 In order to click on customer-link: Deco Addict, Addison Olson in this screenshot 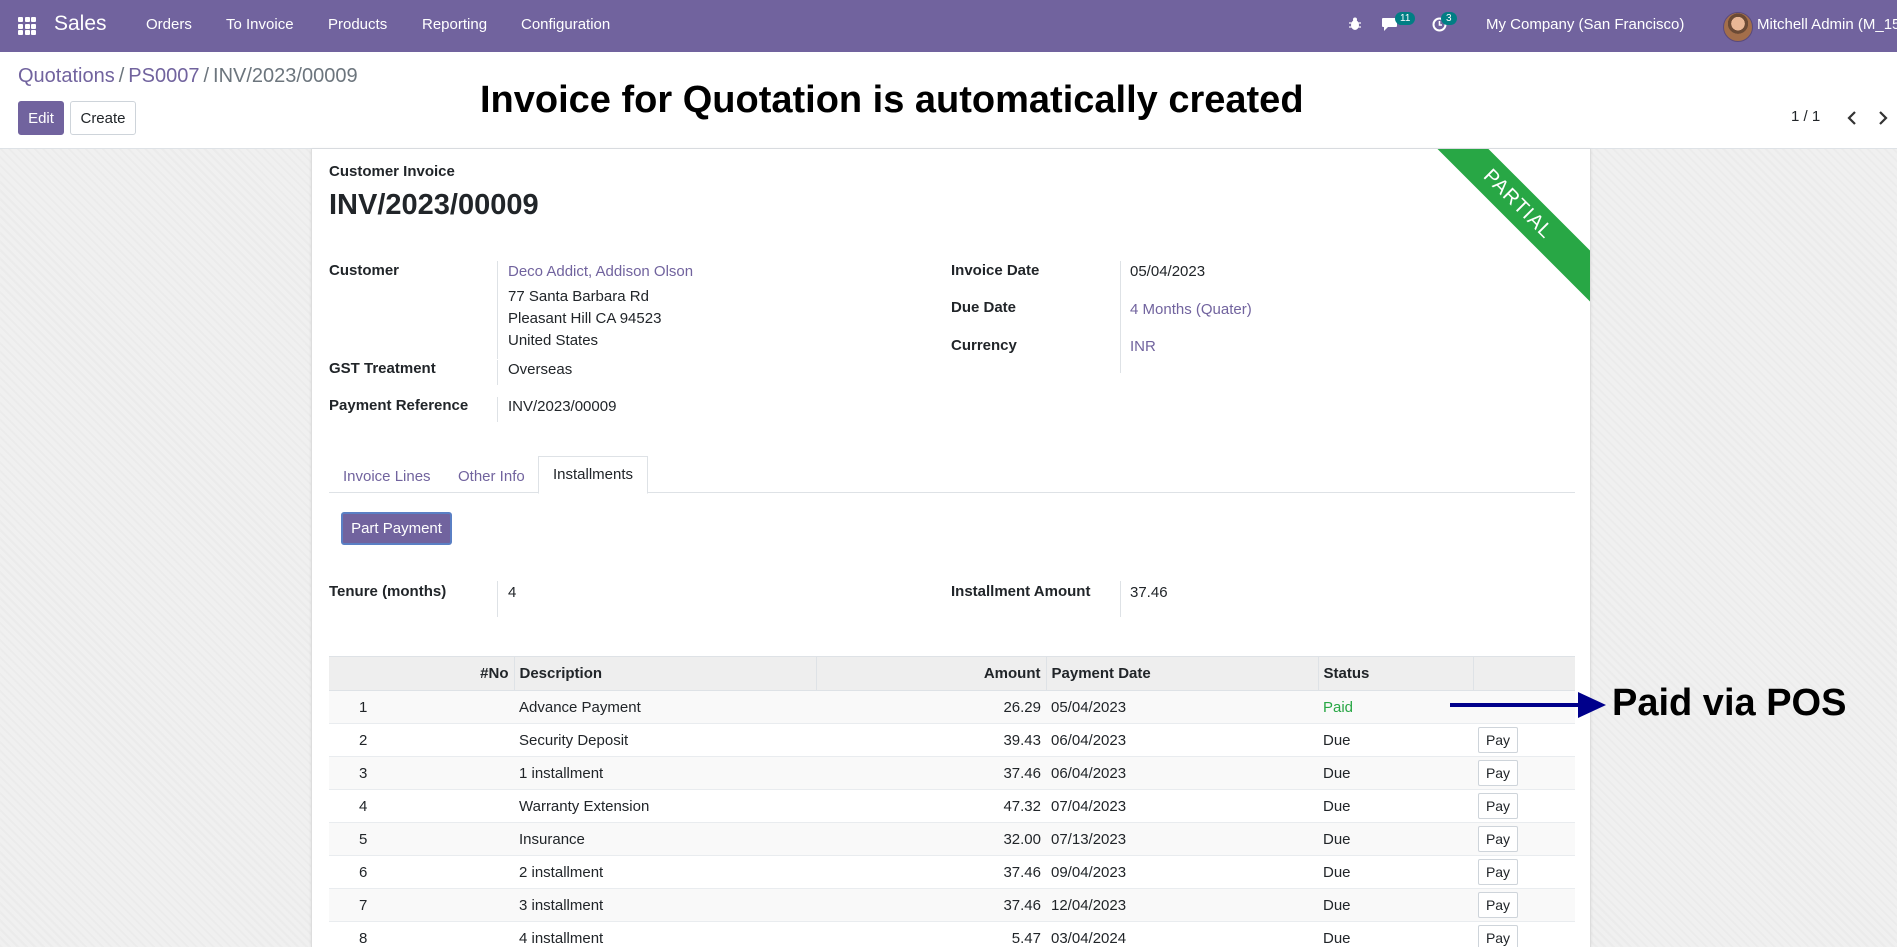, I will do `click(600, 271)`.